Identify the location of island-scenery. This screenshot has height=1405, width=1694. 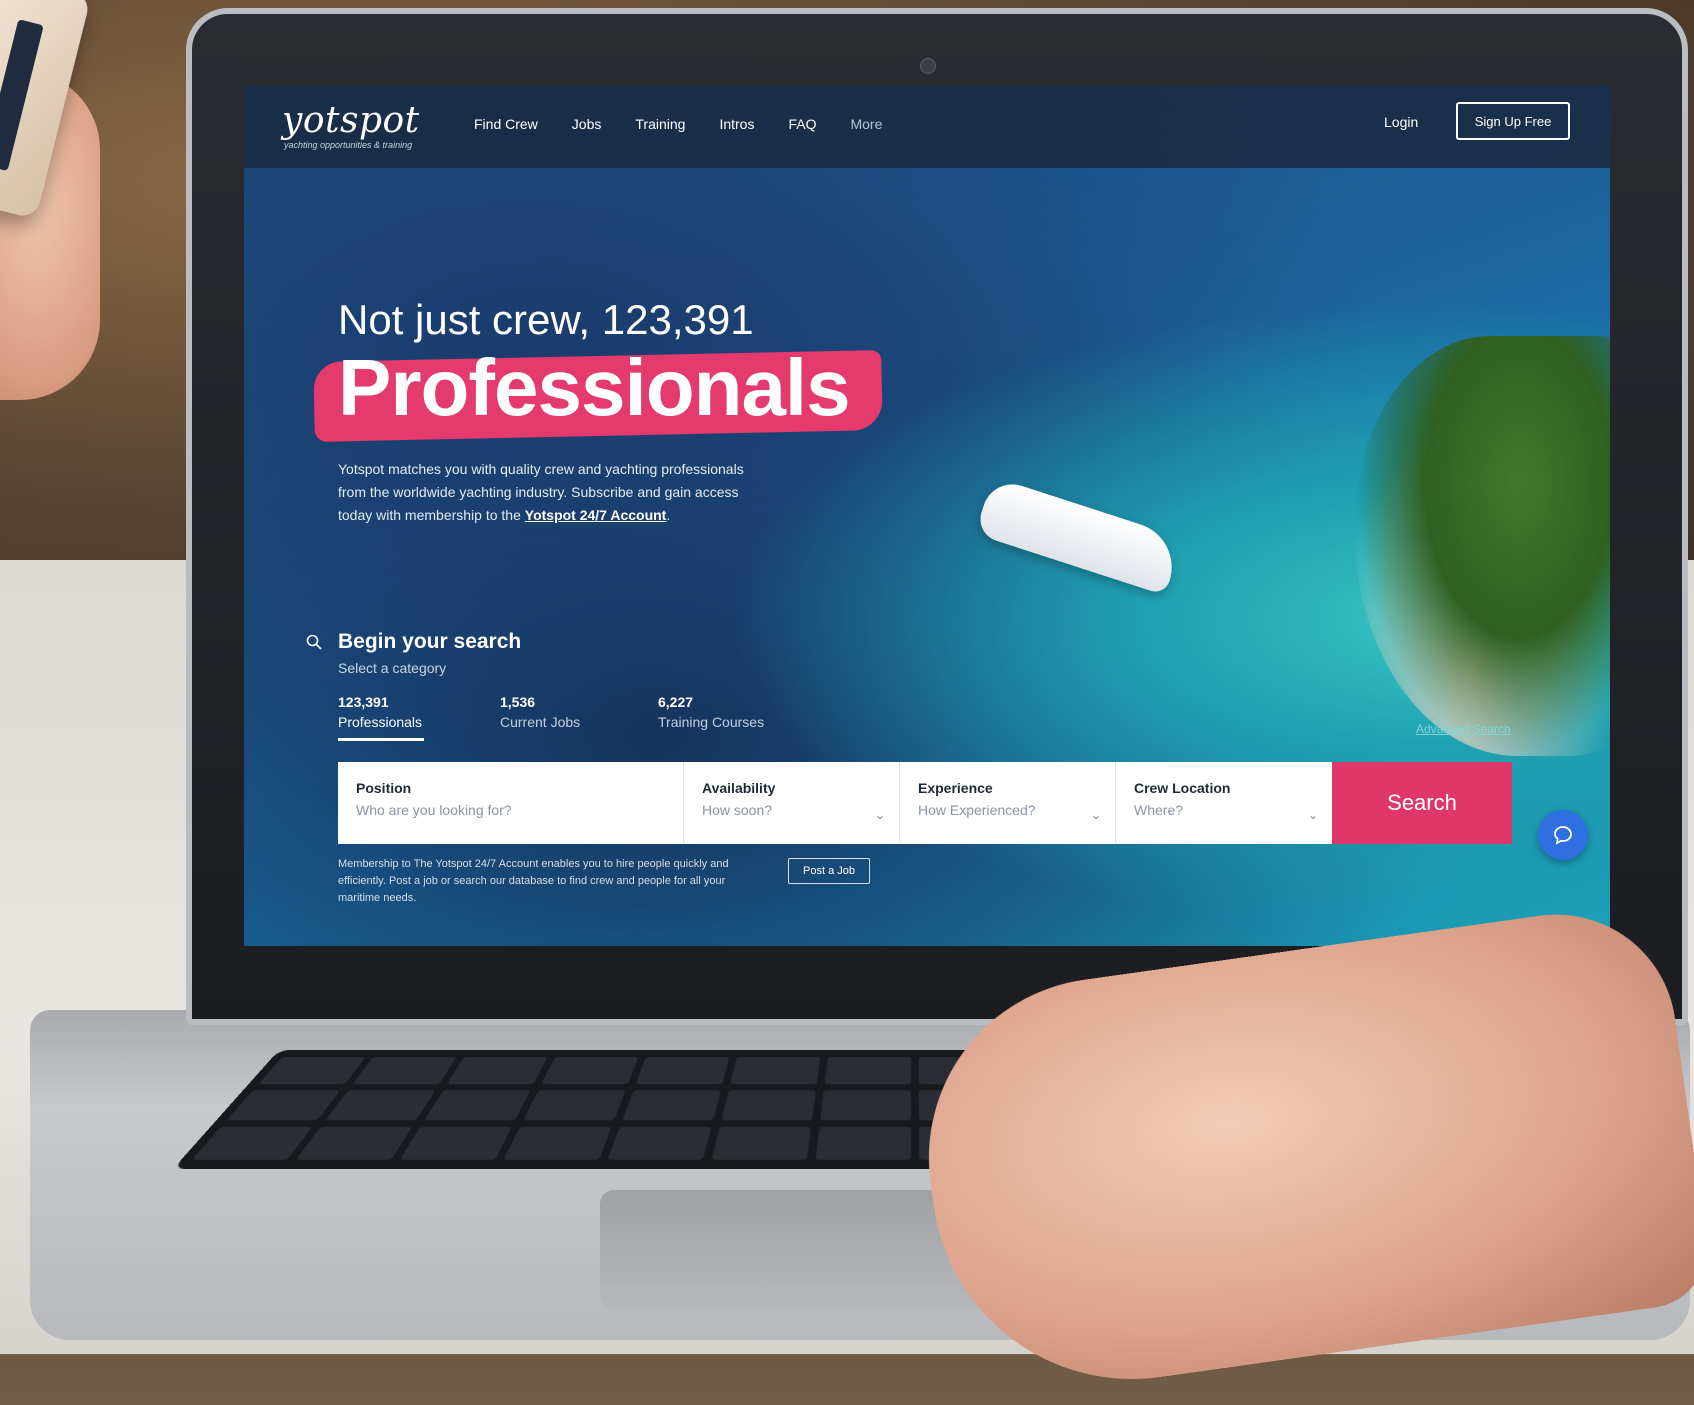
(1482, 546).